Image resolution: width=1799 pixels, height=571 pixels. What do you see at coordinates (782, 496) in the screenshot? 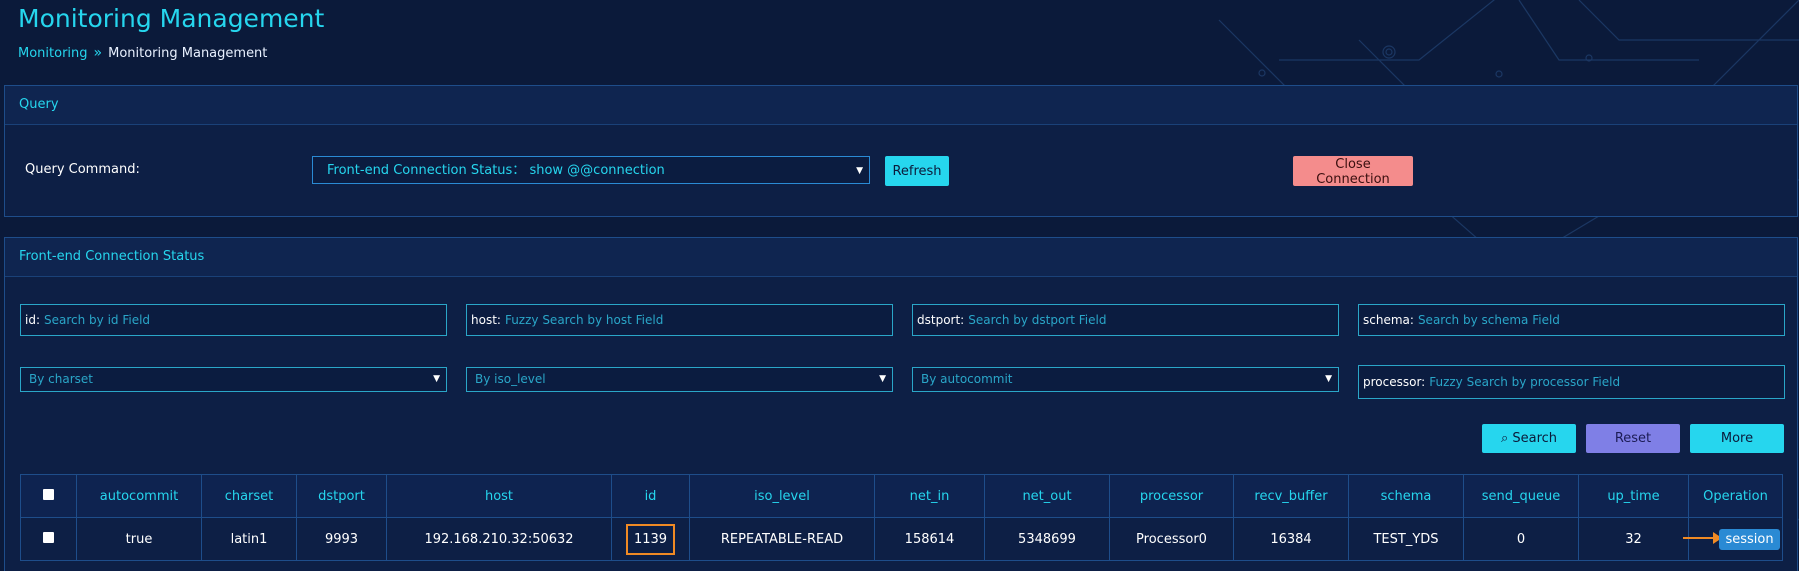
I see `column-header: iso_level` at bounding box center [782, 496].